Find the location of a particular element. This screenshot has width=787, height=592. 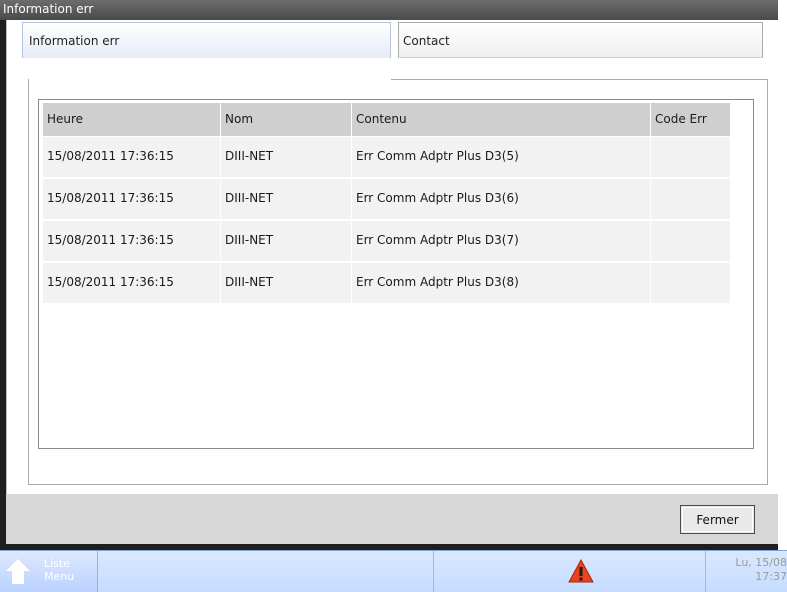

menu-label-line2: Menu is located at coordinates (59, 576).